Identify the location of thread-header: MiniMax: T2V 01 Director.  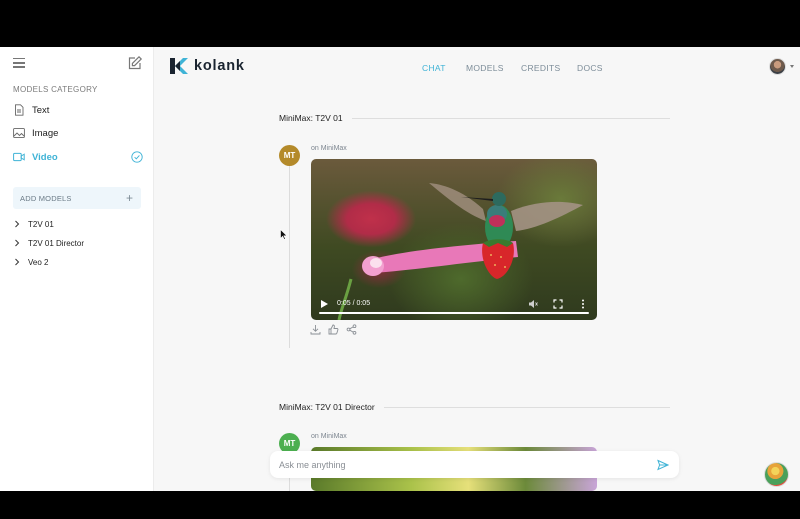
(474, 407).